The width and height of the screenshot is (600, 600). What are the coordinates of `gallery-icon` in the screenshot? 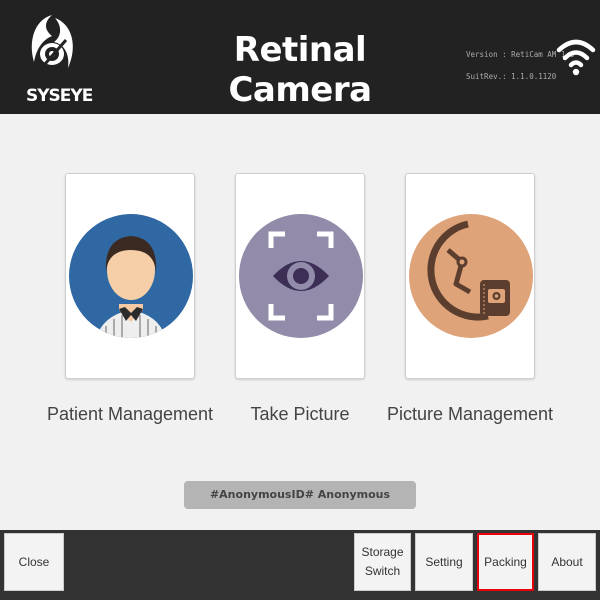 It's located at (471, 276).